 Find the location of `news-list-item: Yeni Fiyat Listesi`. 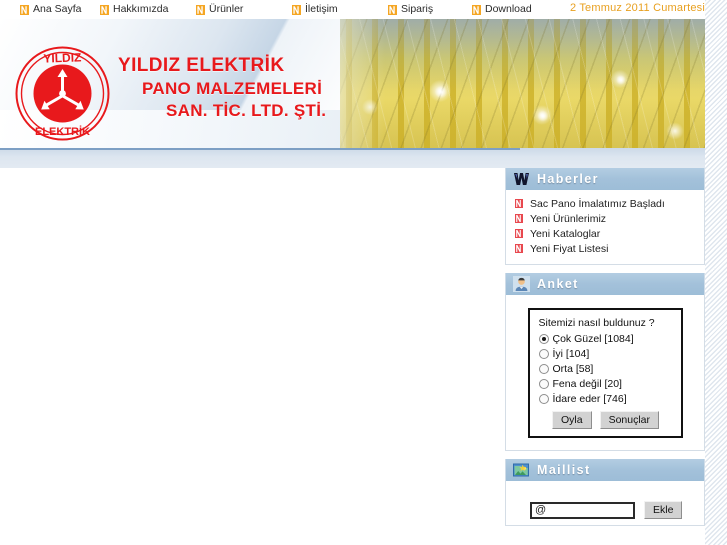

news-list-item: Yeni Fiyat Listesi is located at coordinates (605, 248).